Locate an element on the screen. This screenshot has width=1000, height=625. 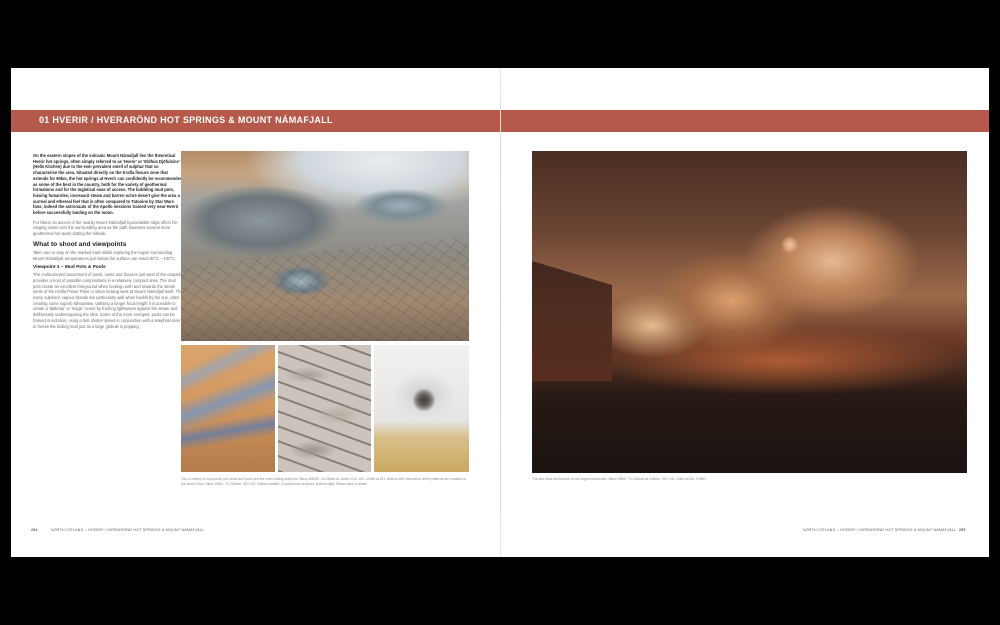
left-page-number: 284 is located at coordinates (34, 530).